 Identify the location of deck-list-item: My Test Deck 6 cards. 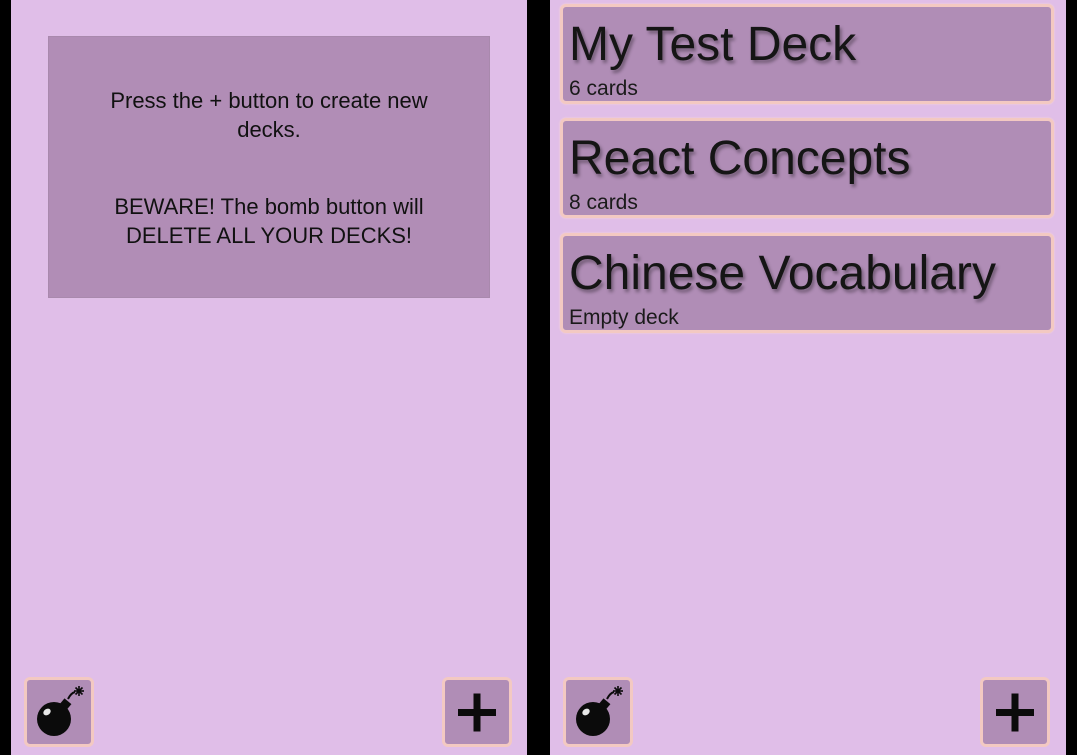
(807, 54).